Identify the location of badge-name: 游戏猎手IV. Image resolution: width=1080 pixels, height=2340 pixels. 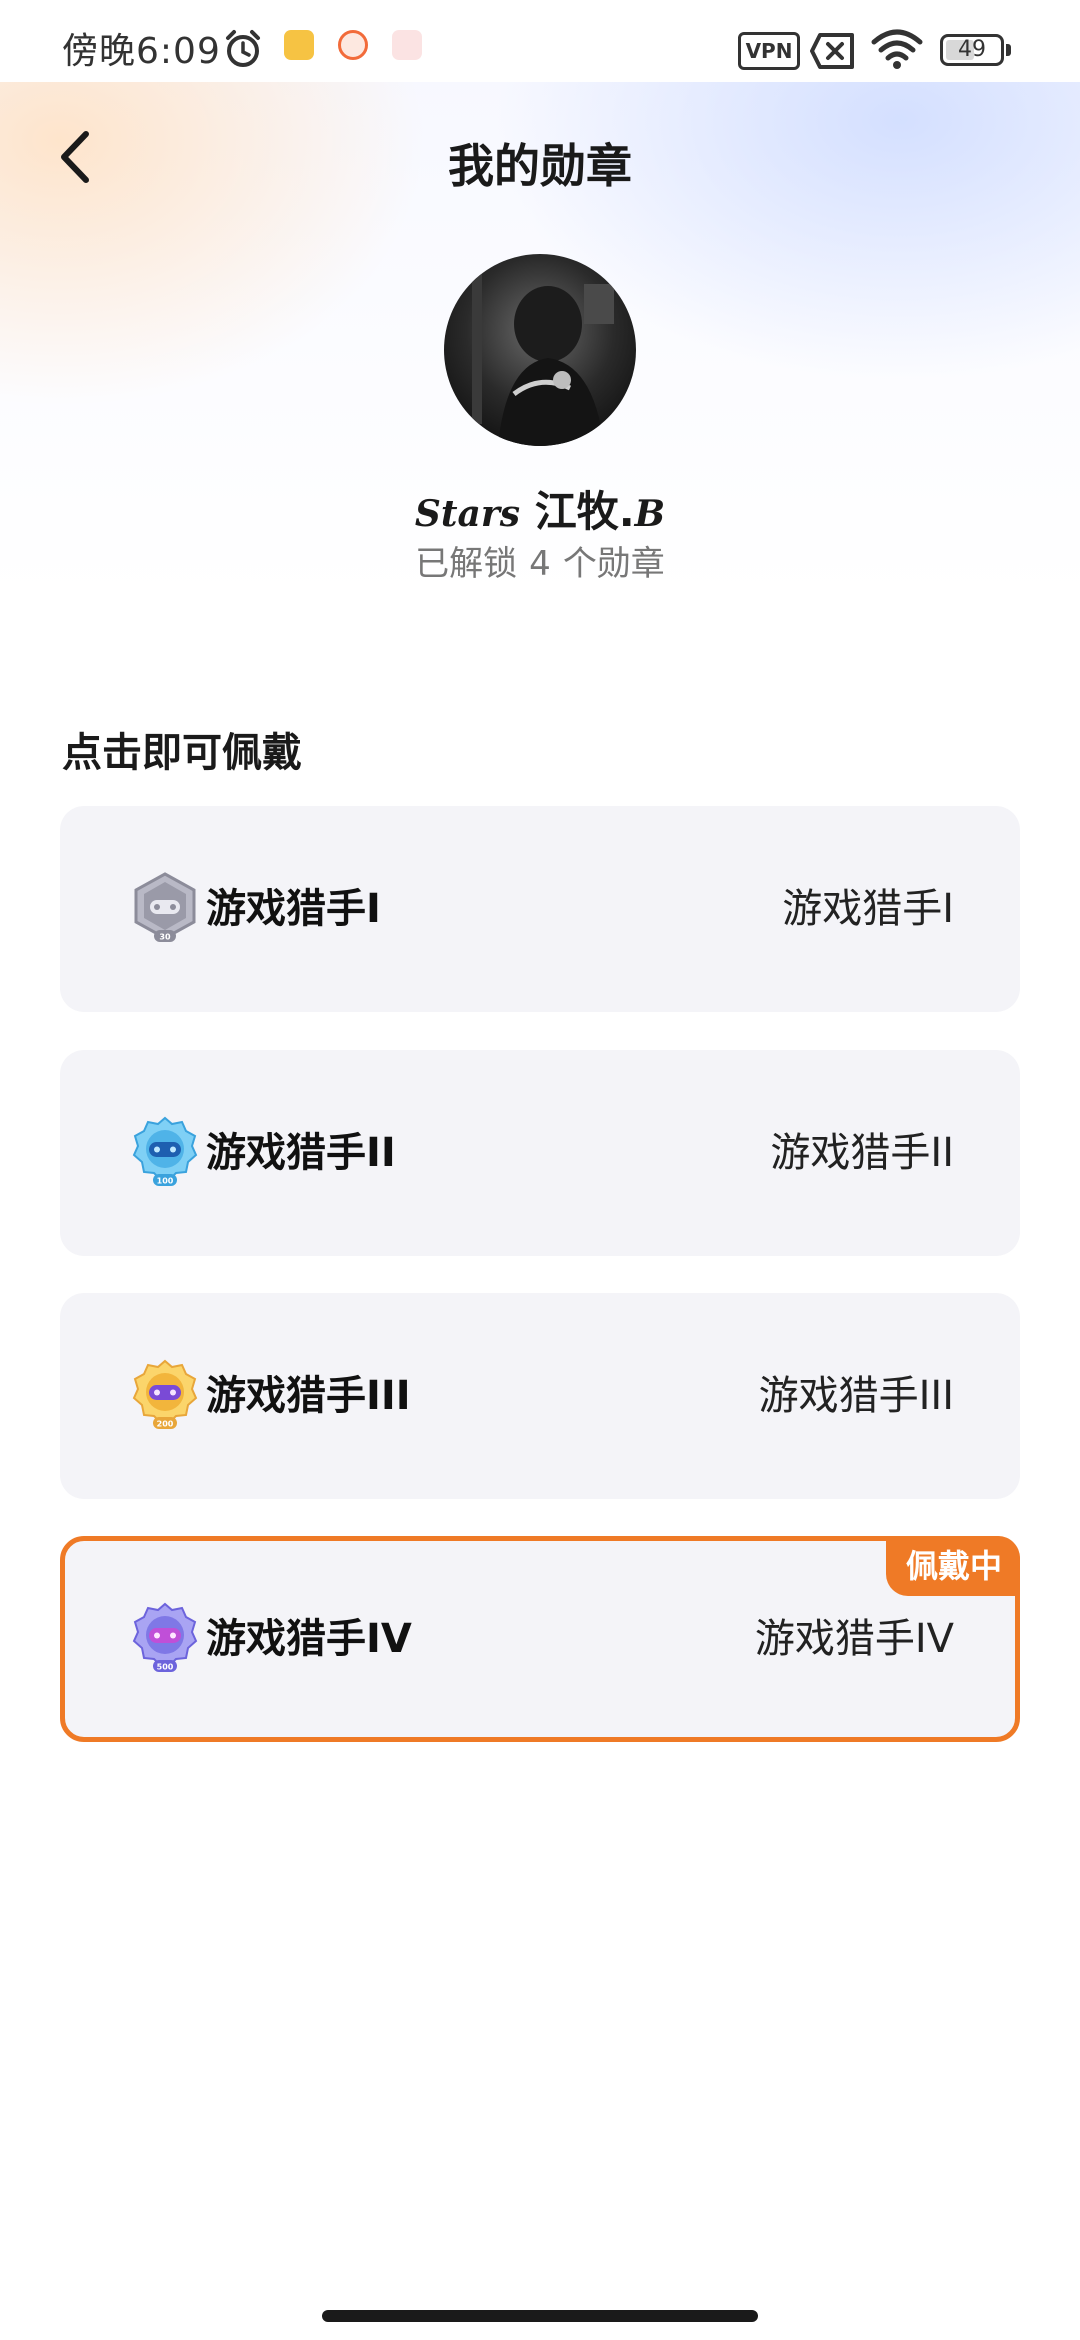
(309, 1639).